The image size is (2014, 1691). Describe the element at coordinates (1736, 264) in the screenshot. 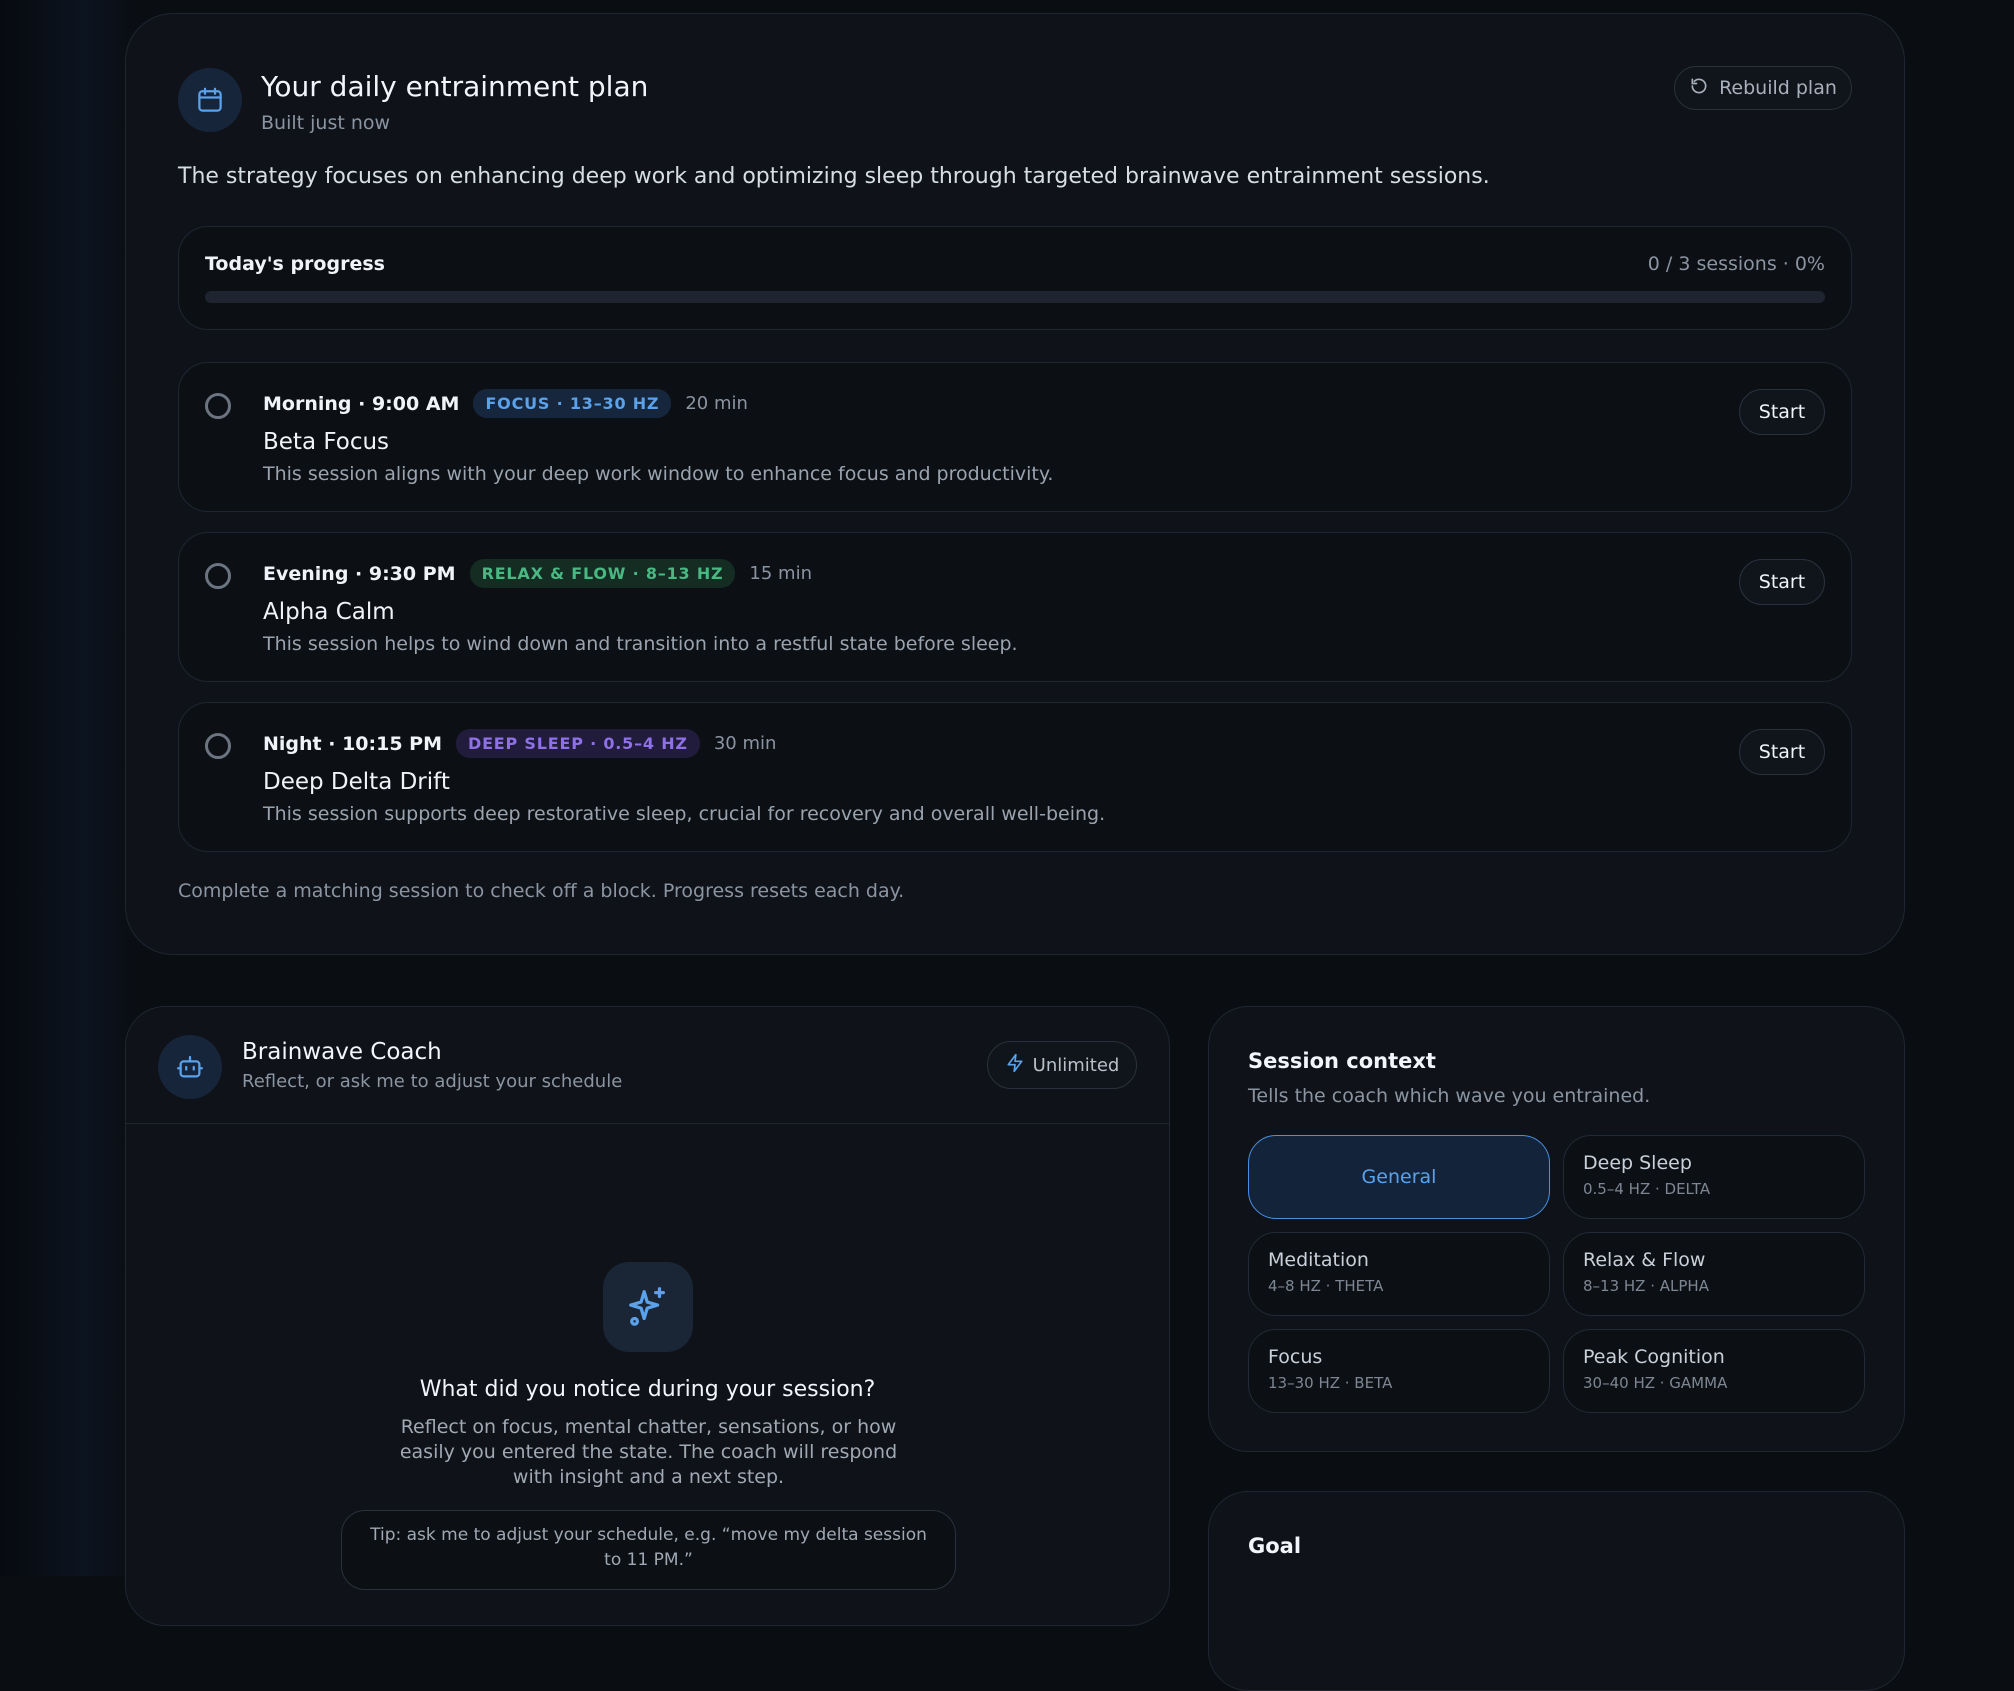

I see `progress-value: 0 / 3 sessions · 0%` at that location.